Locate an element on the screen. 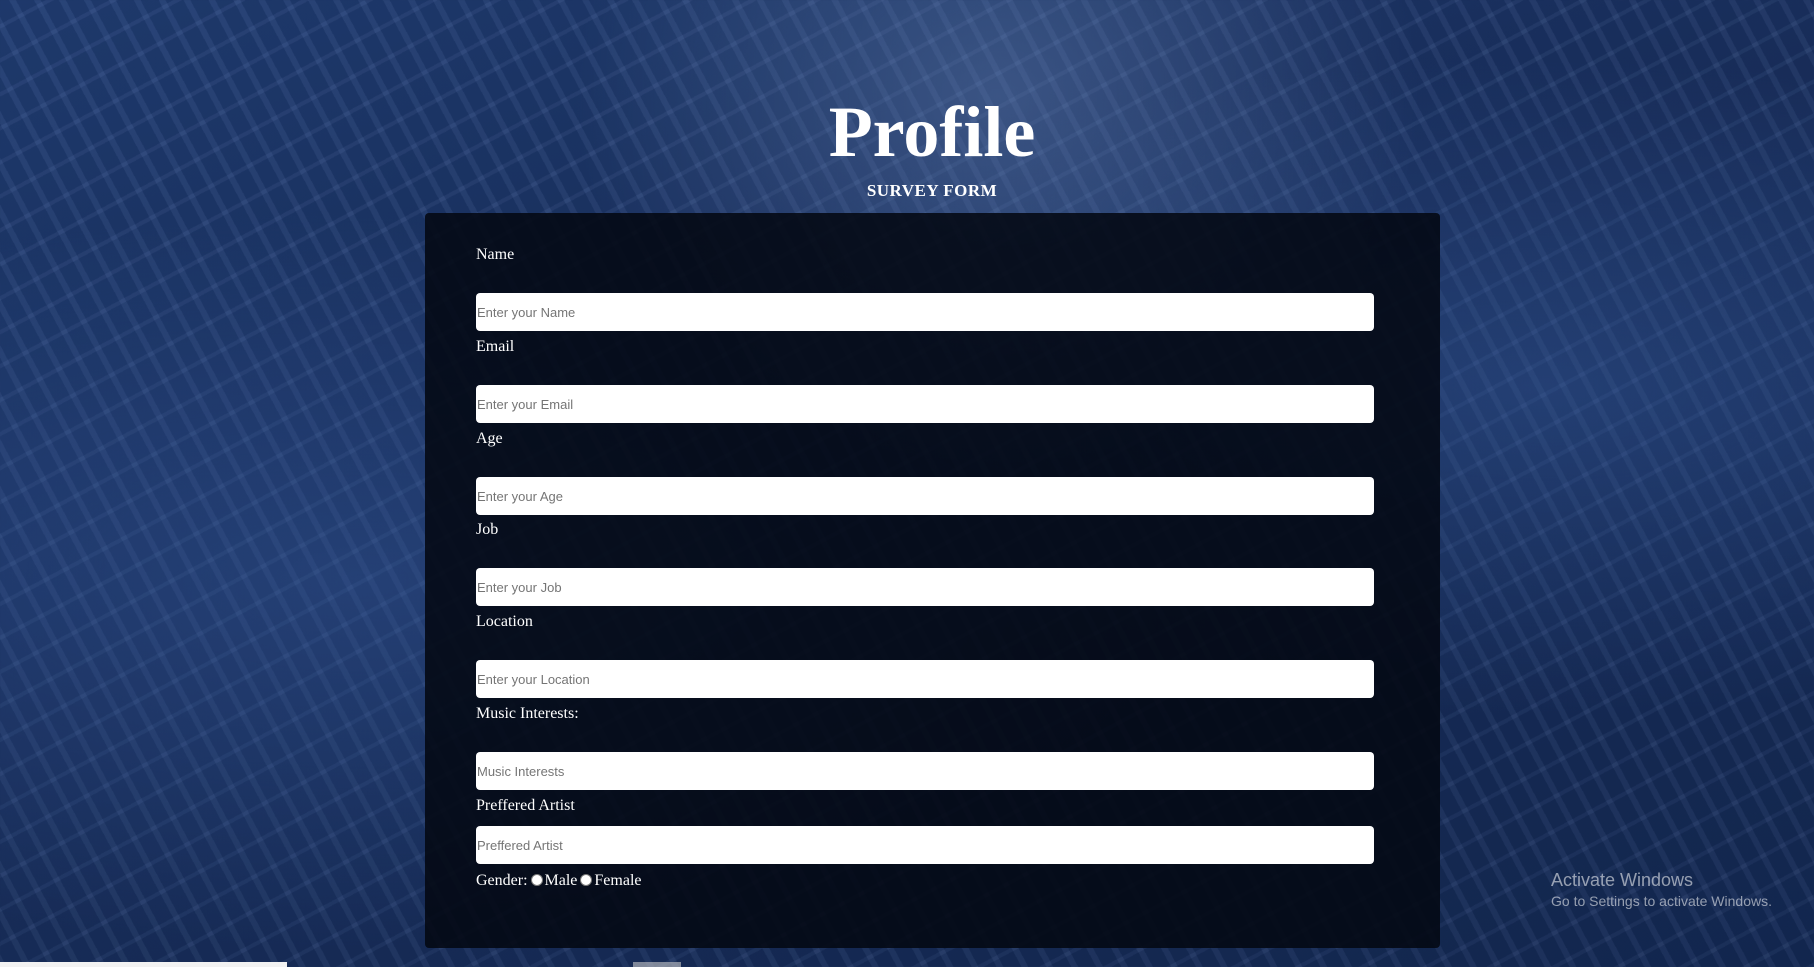  preferred-artist-label: Preffered Artist is located at coordinates (525, 805).